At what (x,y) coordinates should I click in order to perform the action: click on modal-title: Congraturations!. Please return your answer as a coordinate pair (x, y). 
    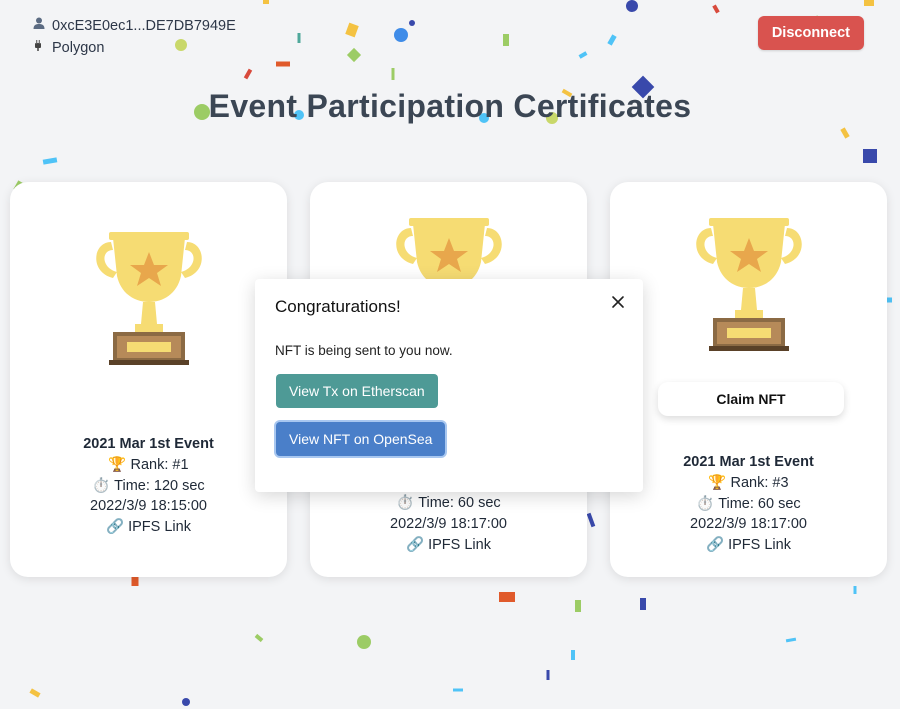
    Looking at the image, I should click on (338, 306).